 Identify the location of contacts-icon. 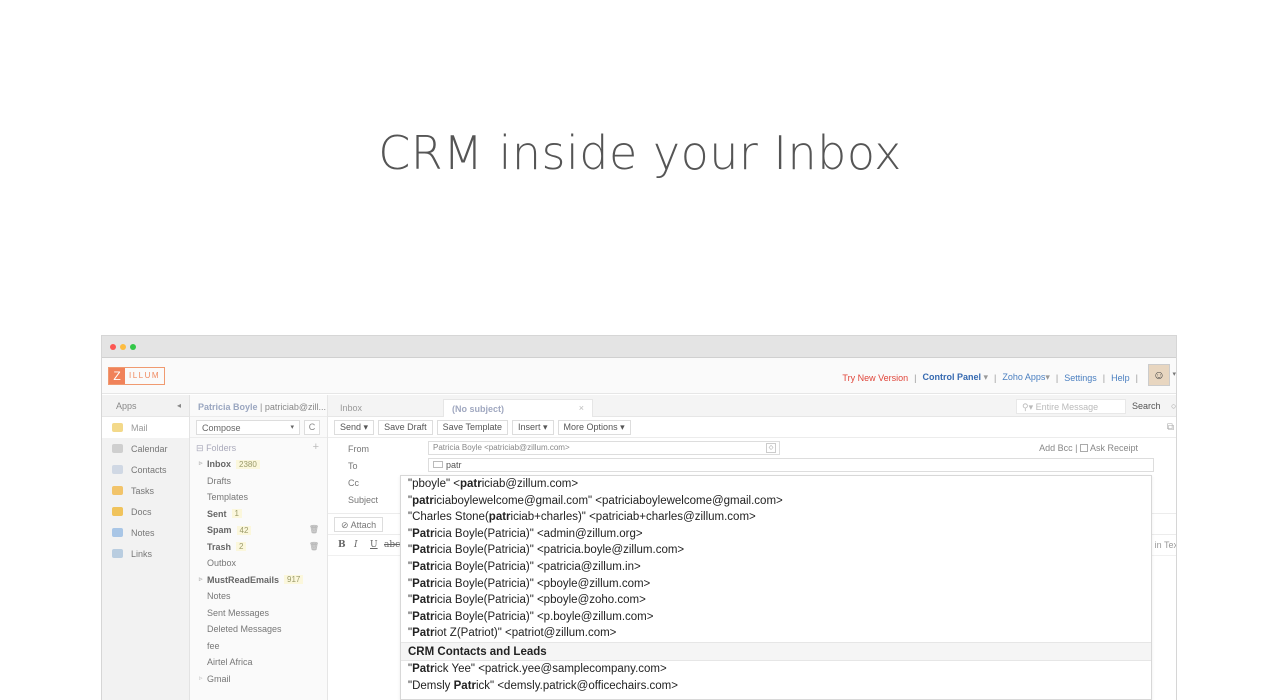
(117, 469).